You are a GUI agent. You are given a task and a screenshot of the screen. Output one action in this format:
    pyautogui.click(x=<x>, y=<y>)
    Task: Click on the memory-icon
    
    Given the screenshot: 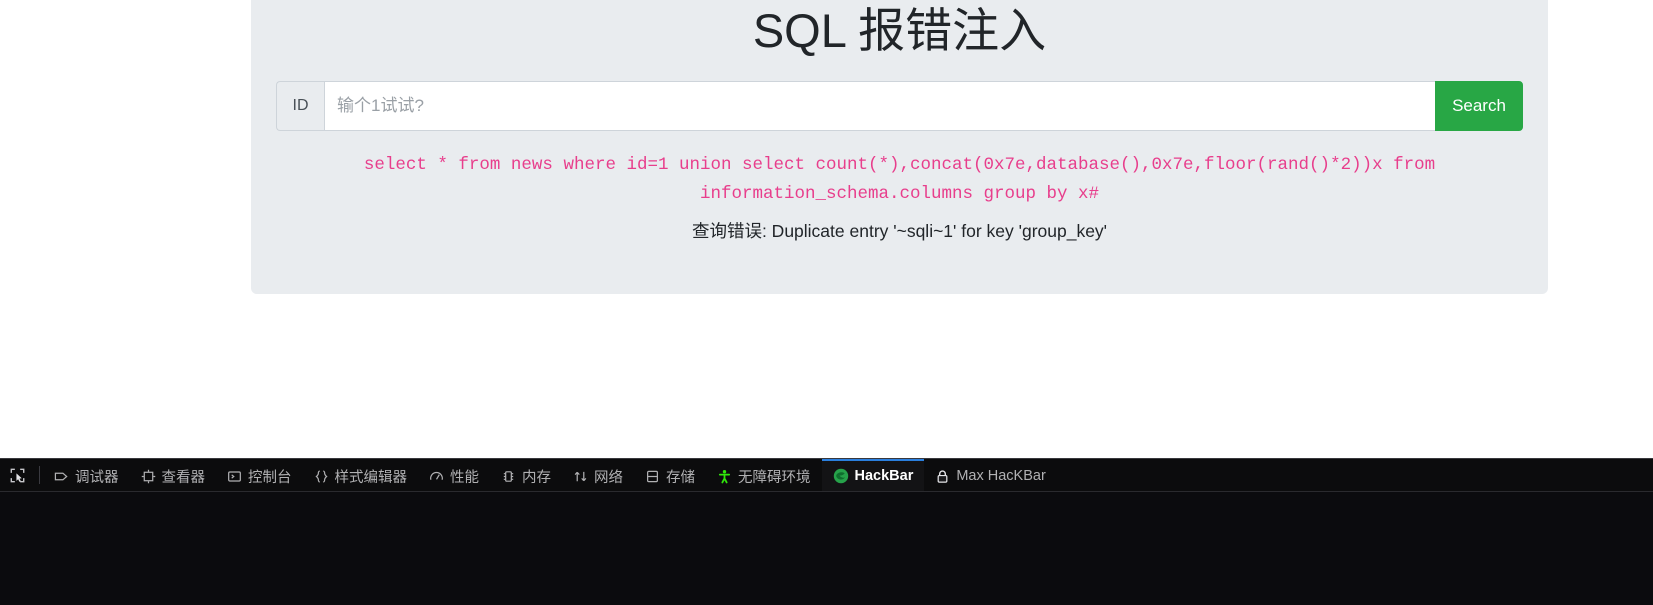 What is the action you would take?
    pyautogui.click(x=508, y=476)
    